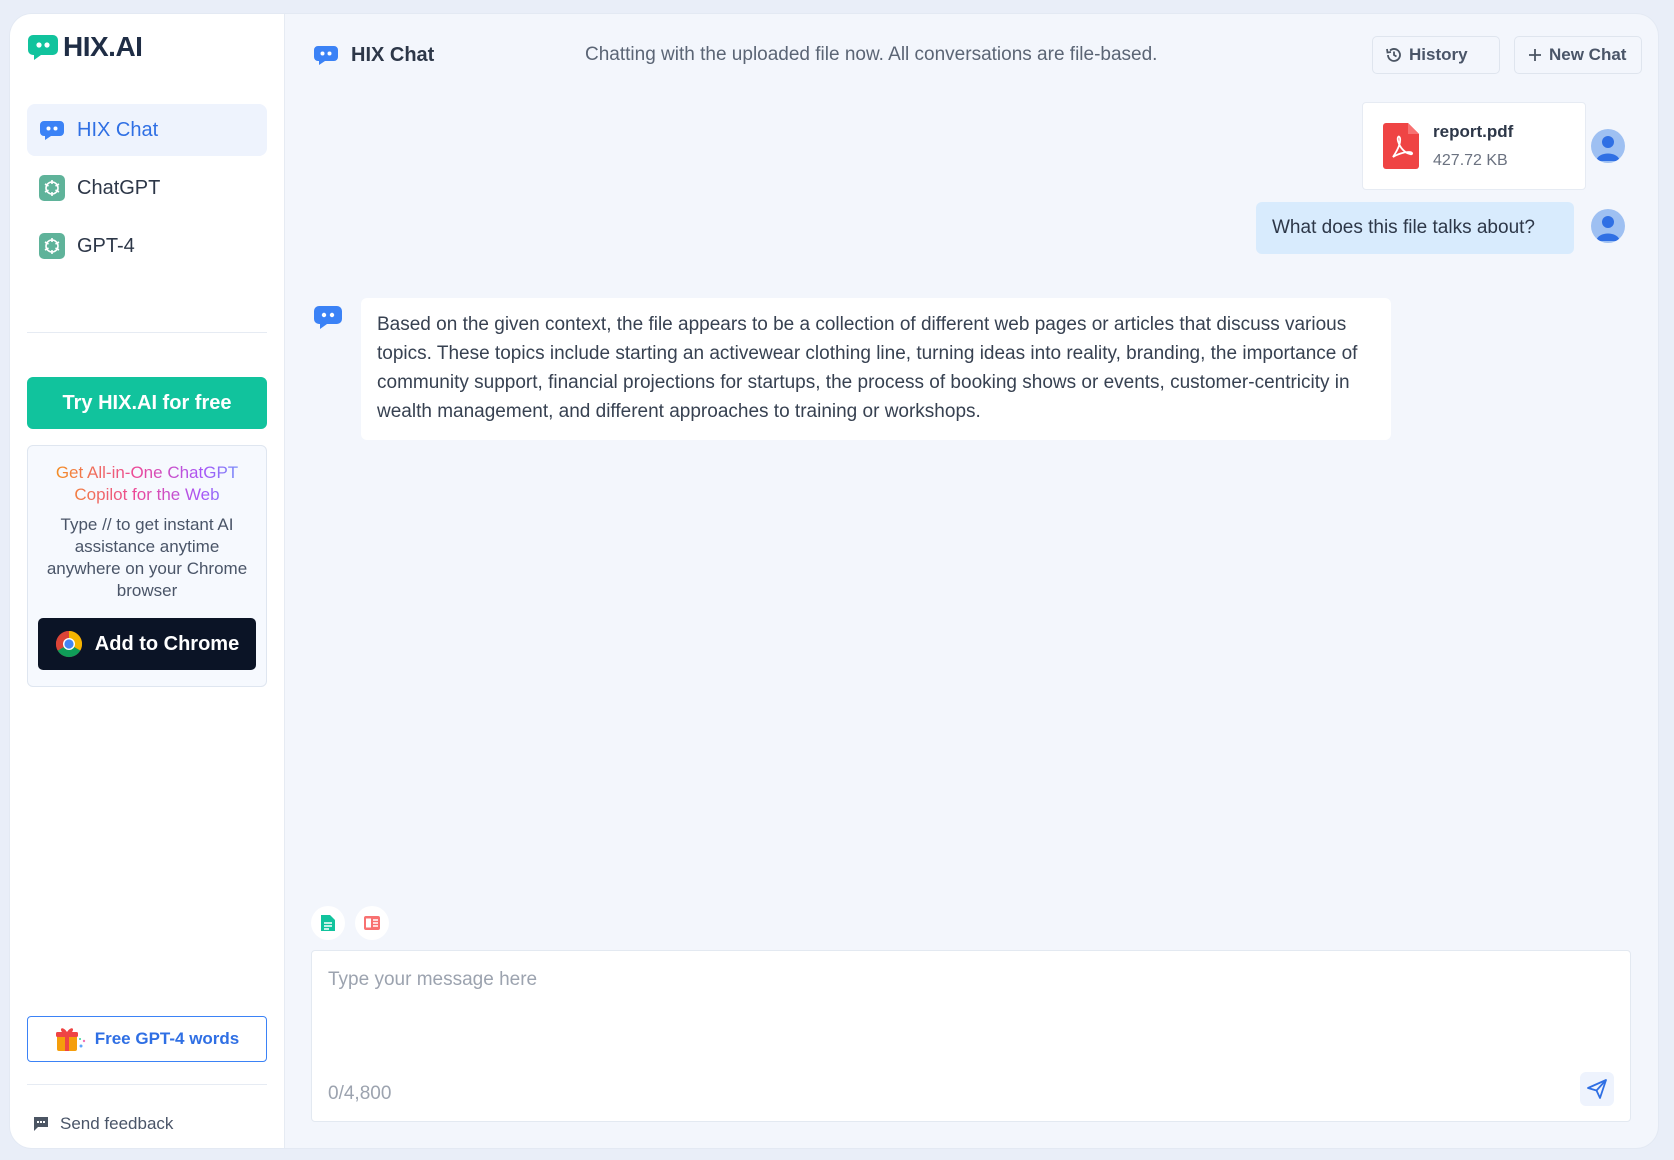 Image resolution: width=1674 pixels, height=1160 pixels. I want to click on plus-icon, so click(1535, 55).